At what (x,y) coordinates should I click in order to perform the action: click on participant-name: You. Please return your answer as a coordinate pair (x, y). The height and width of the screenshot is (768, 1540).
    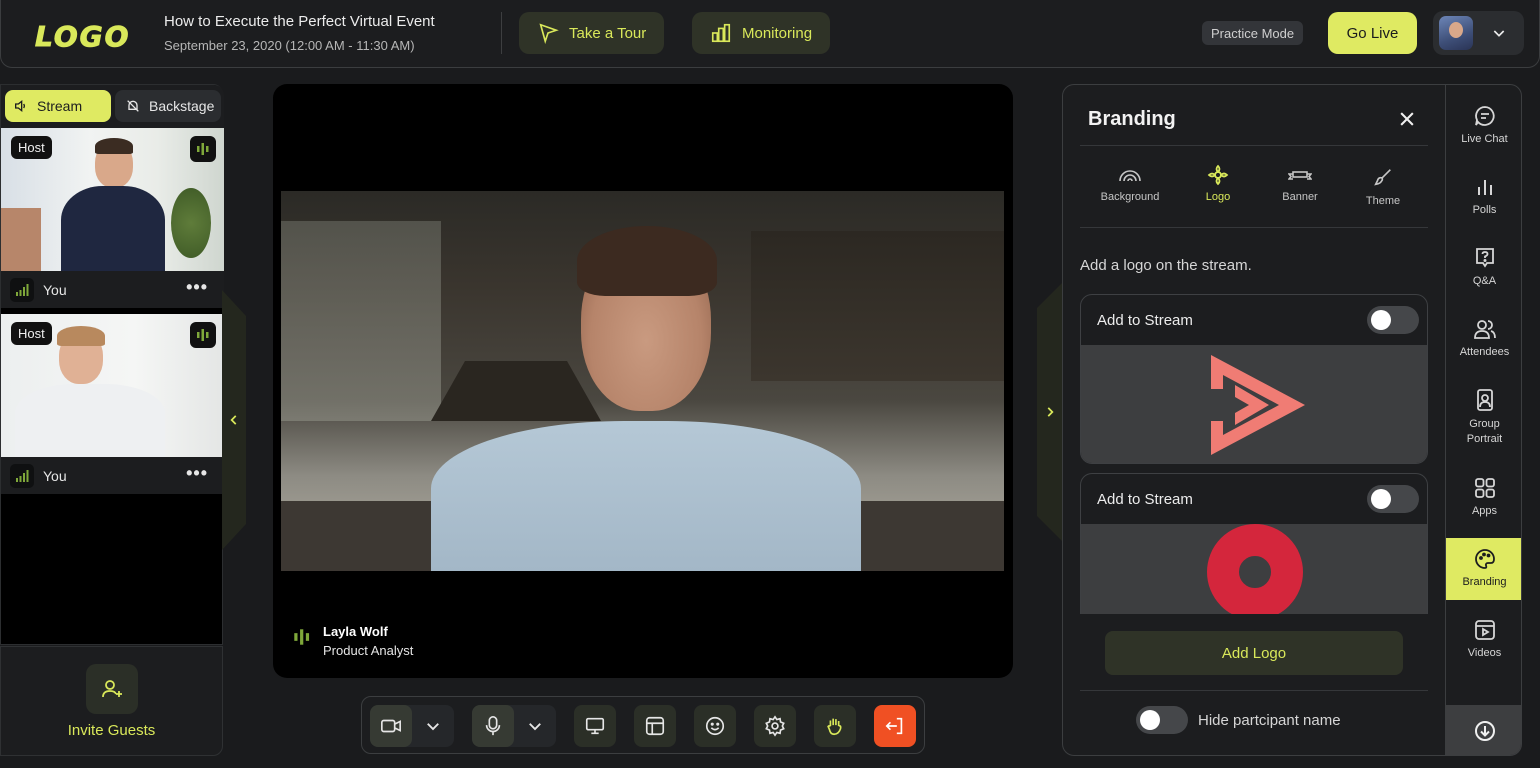
    Looking at the image, I should click on (55, 475).